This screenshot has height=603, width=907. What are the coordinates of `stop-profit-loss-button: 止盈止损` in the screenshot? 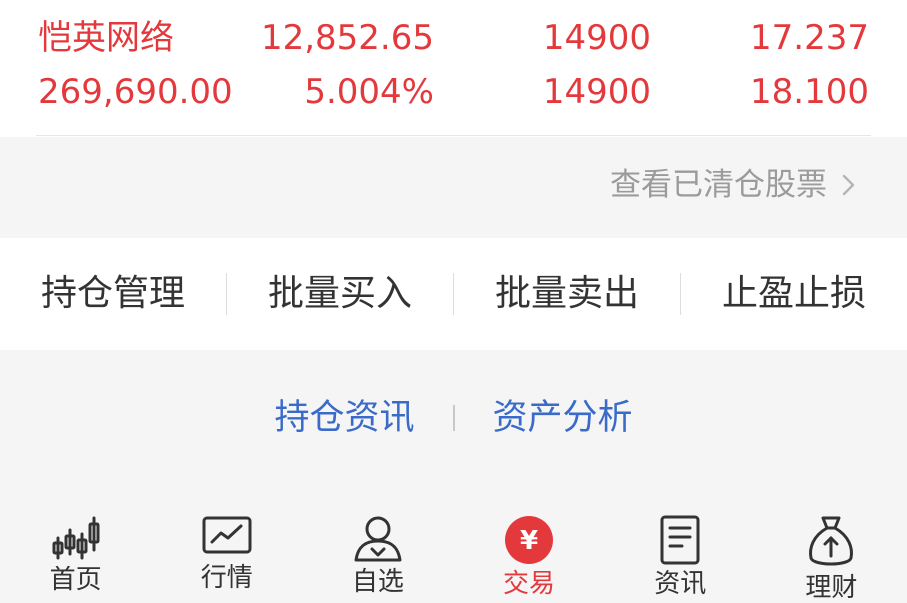 It's located at (794, 294).